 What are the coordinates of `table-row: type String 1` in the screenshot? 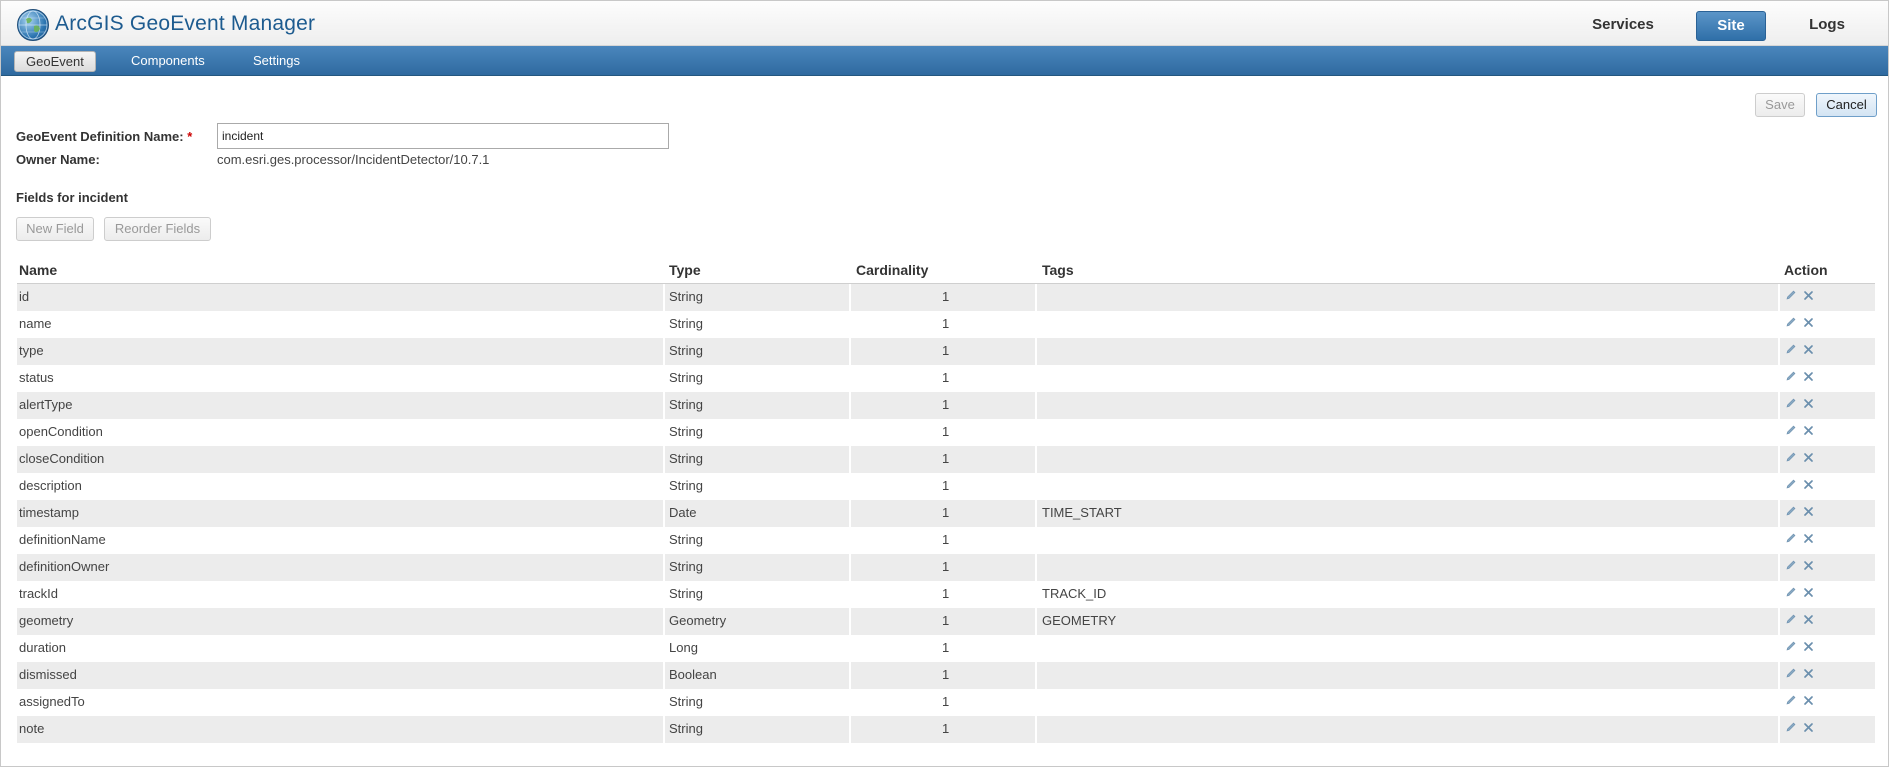 It's located at (946, 351).